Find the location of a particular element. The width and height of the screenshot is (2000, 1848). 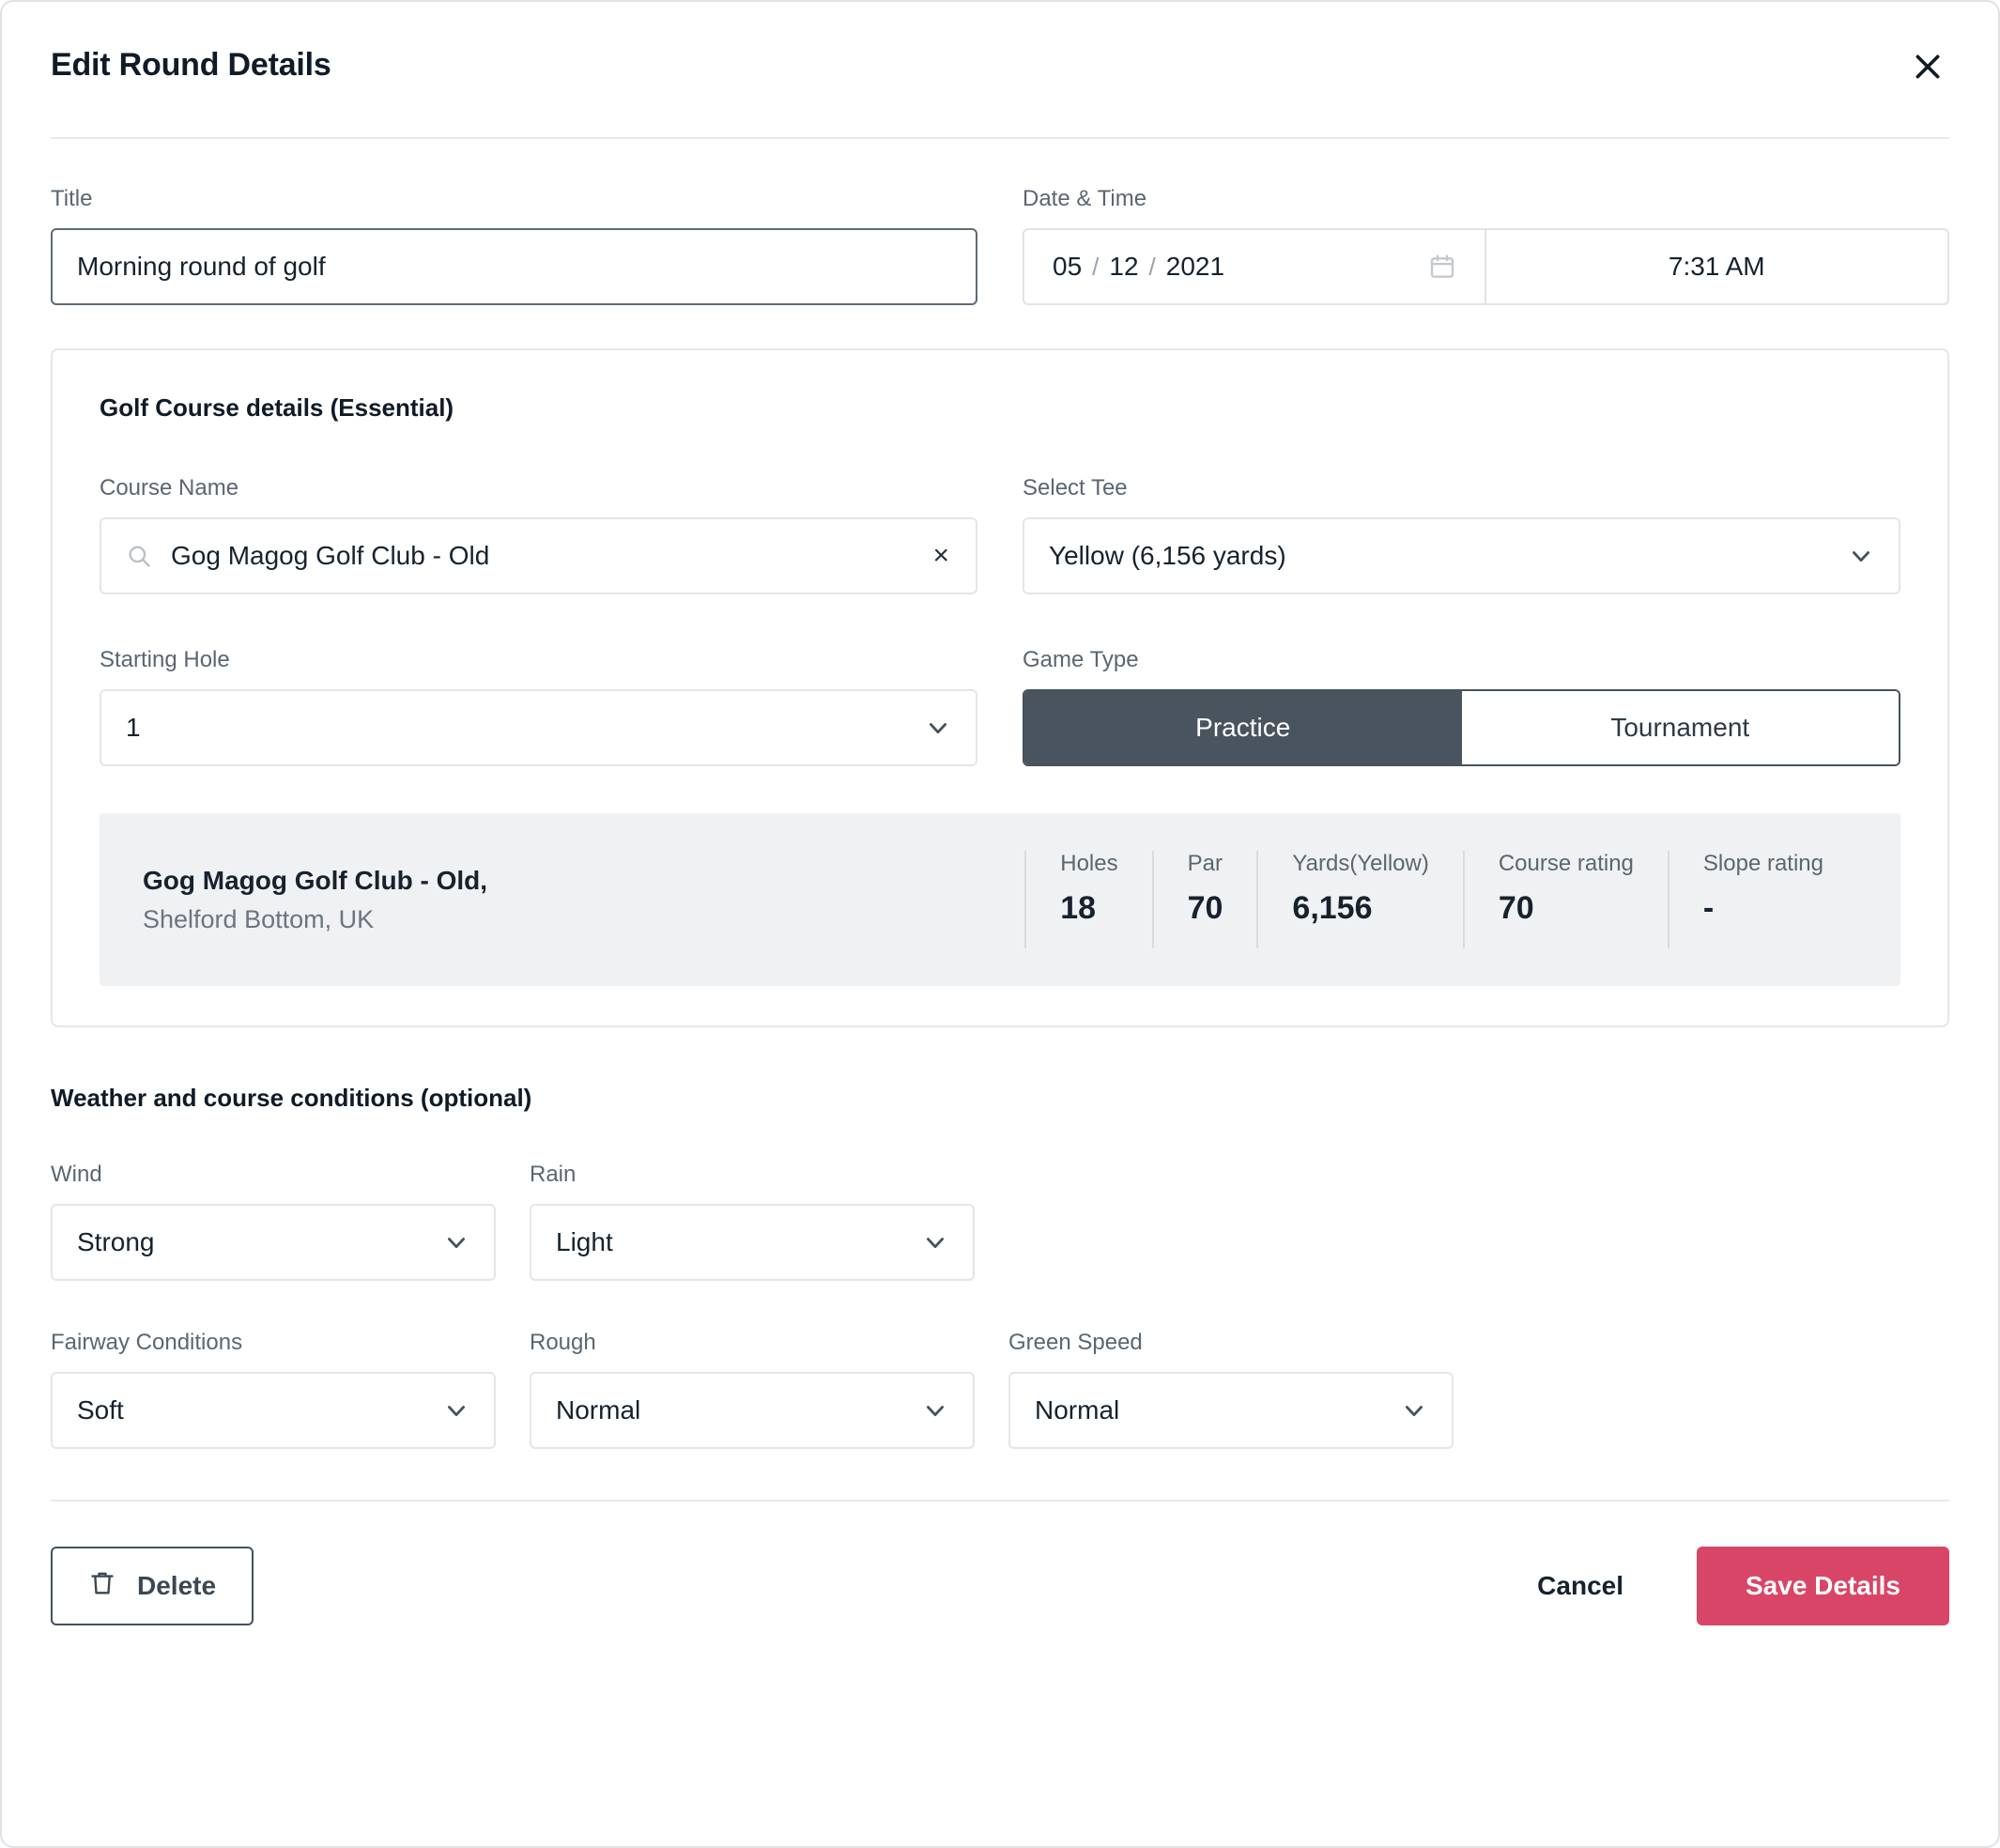

green-speed-value: Normal is located at coordinates (1077, 1409).